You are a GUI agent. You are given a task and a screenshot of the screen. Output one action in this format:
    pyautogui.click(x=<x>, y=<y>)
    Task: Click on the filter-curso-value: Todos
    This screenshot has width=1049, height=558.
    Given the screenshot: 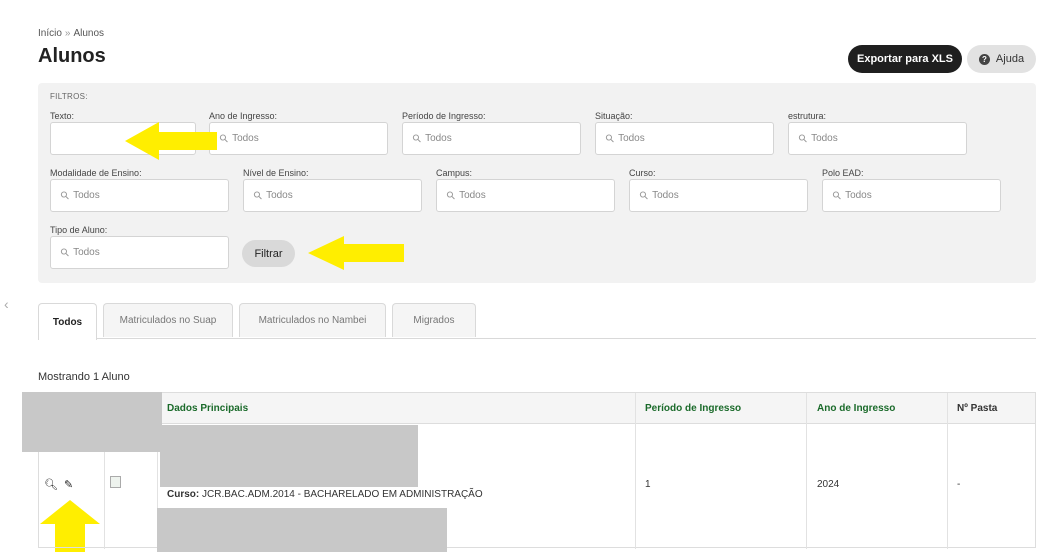 What is the action you would take?
    pyautogui.click(x=665, y=195)
    